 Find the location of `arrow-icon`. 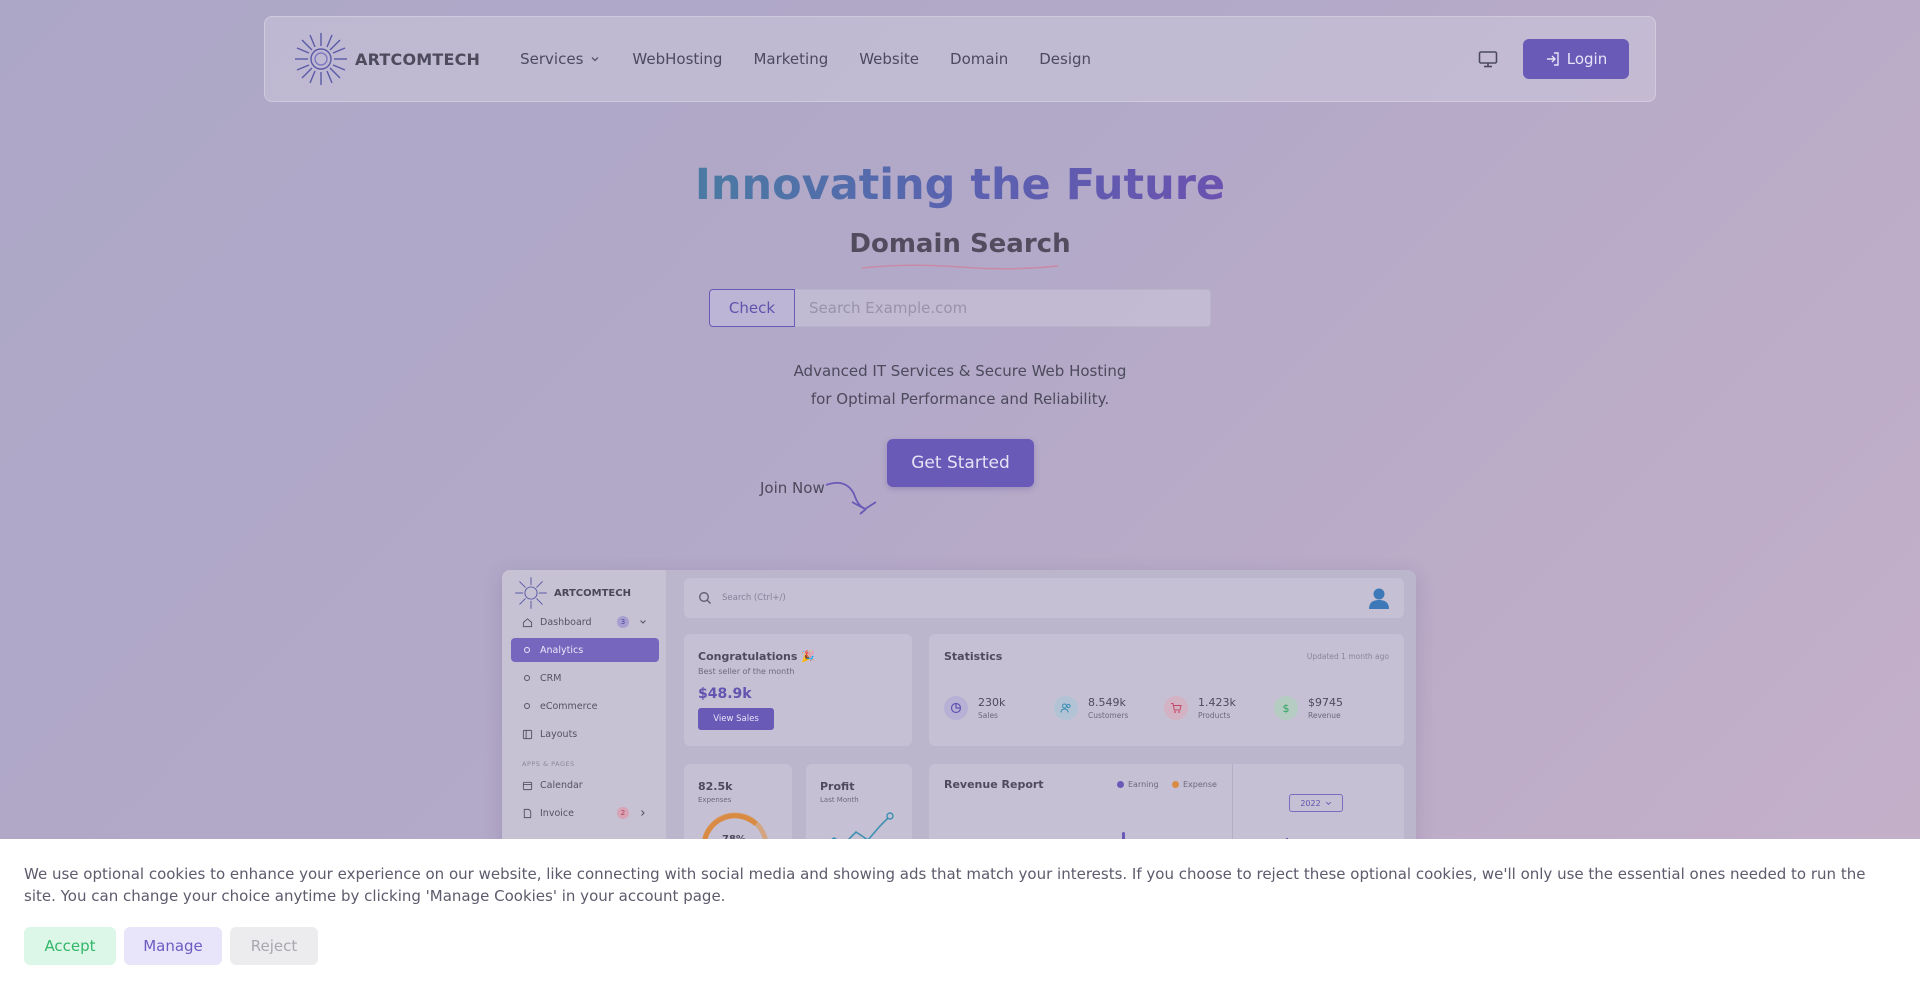

arrow-icon is located at coordinates (851, 498).